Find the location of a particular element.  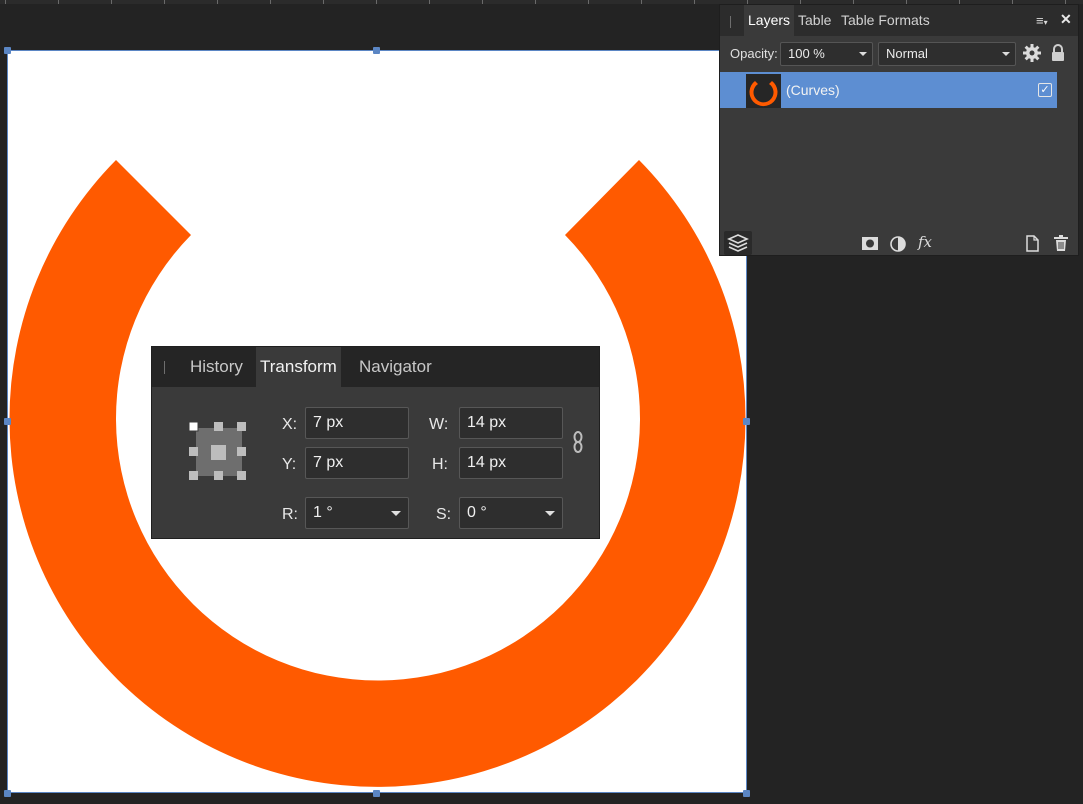

y-input is located at coordinates (357, 463).